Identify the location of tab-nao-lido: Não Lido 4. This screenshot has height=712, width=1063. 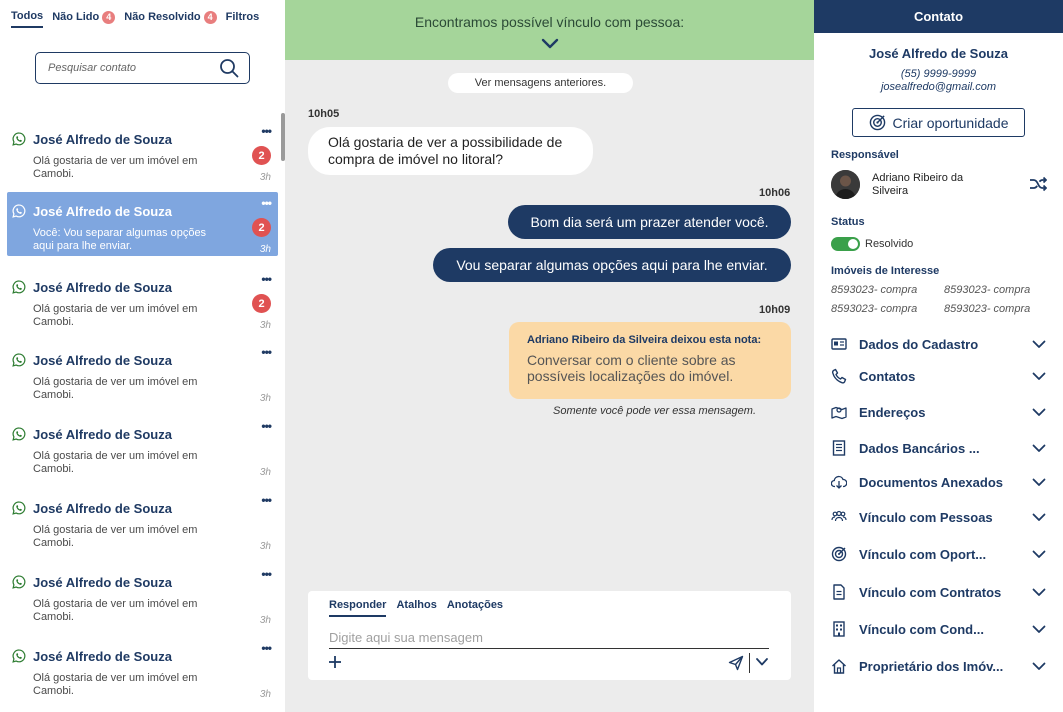
(84, 19).